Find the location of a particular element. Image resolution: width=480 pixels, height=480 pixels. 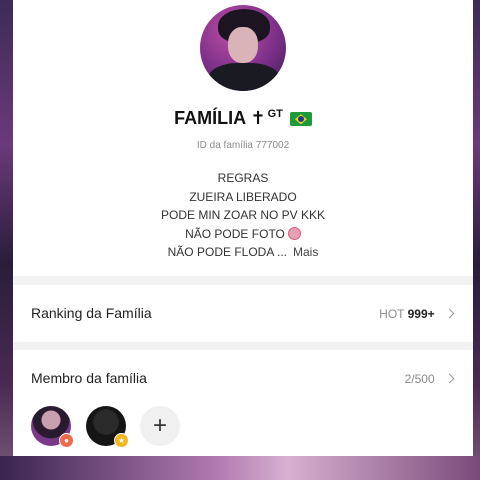

rules-line: PODE MIN ZOAR NO PV KKK is located at coordinates (243, 215).